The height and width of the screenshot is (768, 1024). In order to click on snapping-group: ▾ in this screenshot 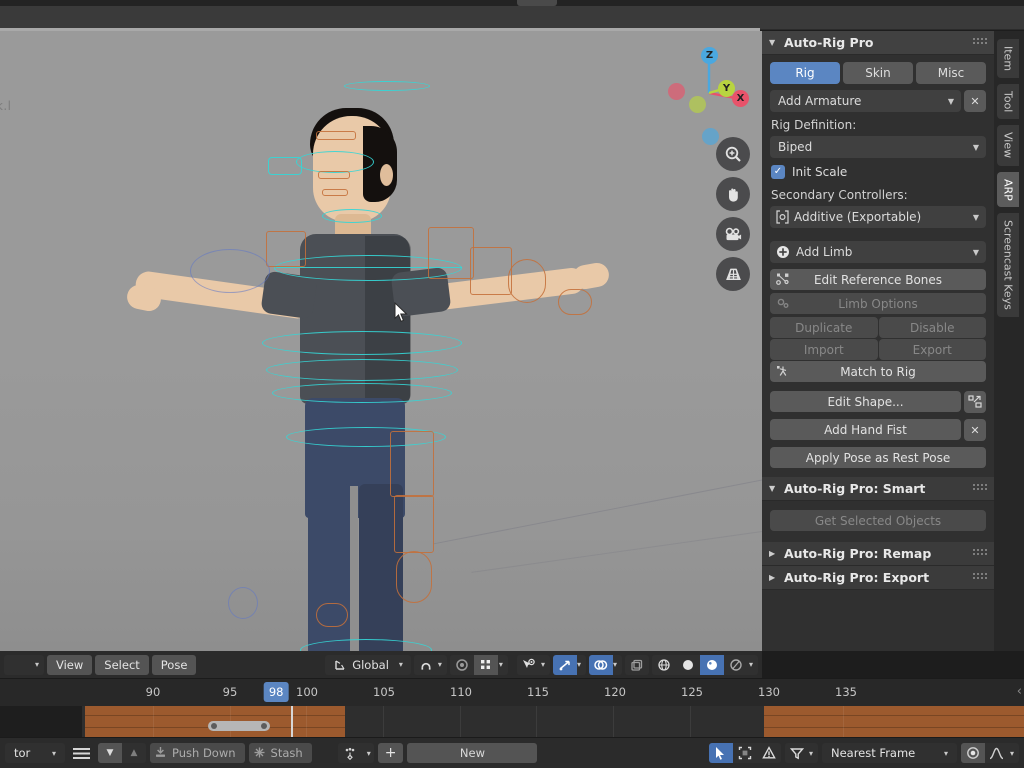, I will do `click(430, 664)`.